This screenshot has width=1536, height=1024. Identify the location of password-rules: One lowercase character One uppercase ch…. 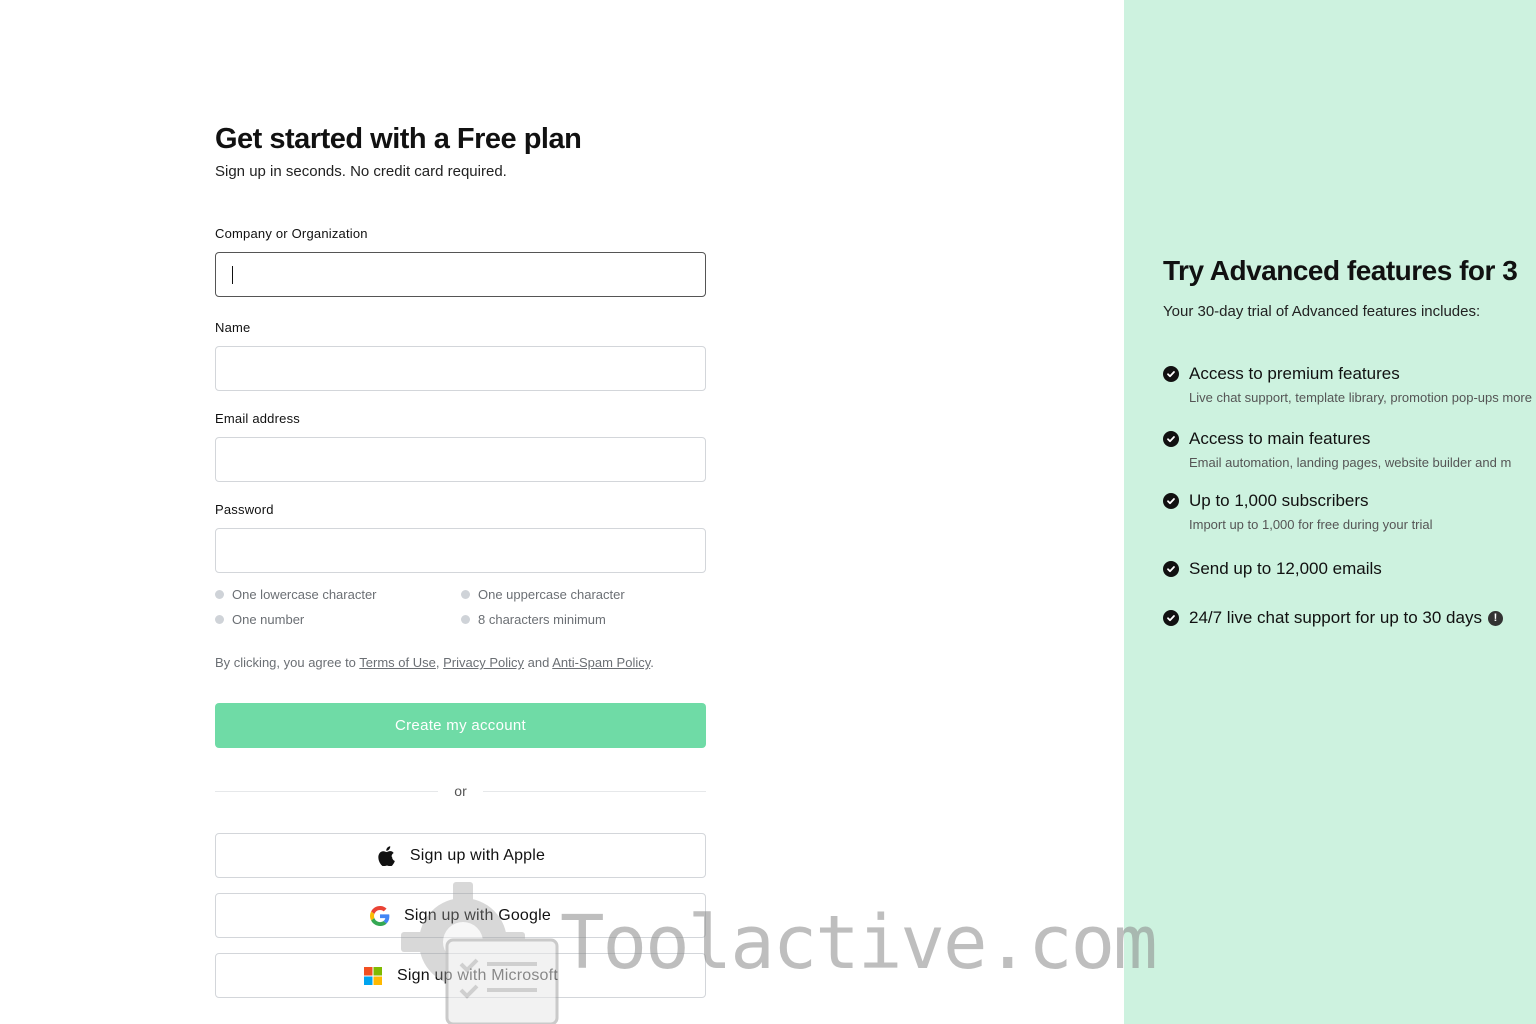
(460, 607).